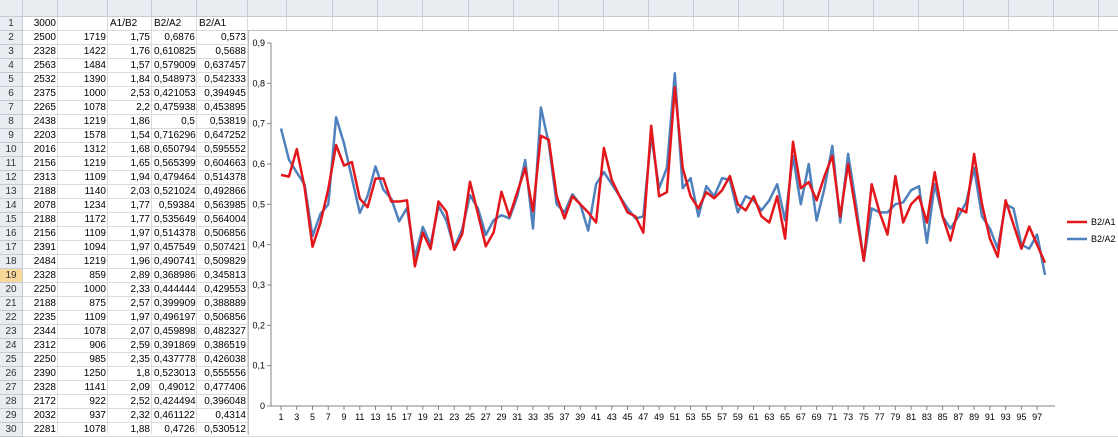  What do you see at coordinates (130, 388) in the screenshot?
I see `data-cell: 2,09` at bounding box center [130, 388].